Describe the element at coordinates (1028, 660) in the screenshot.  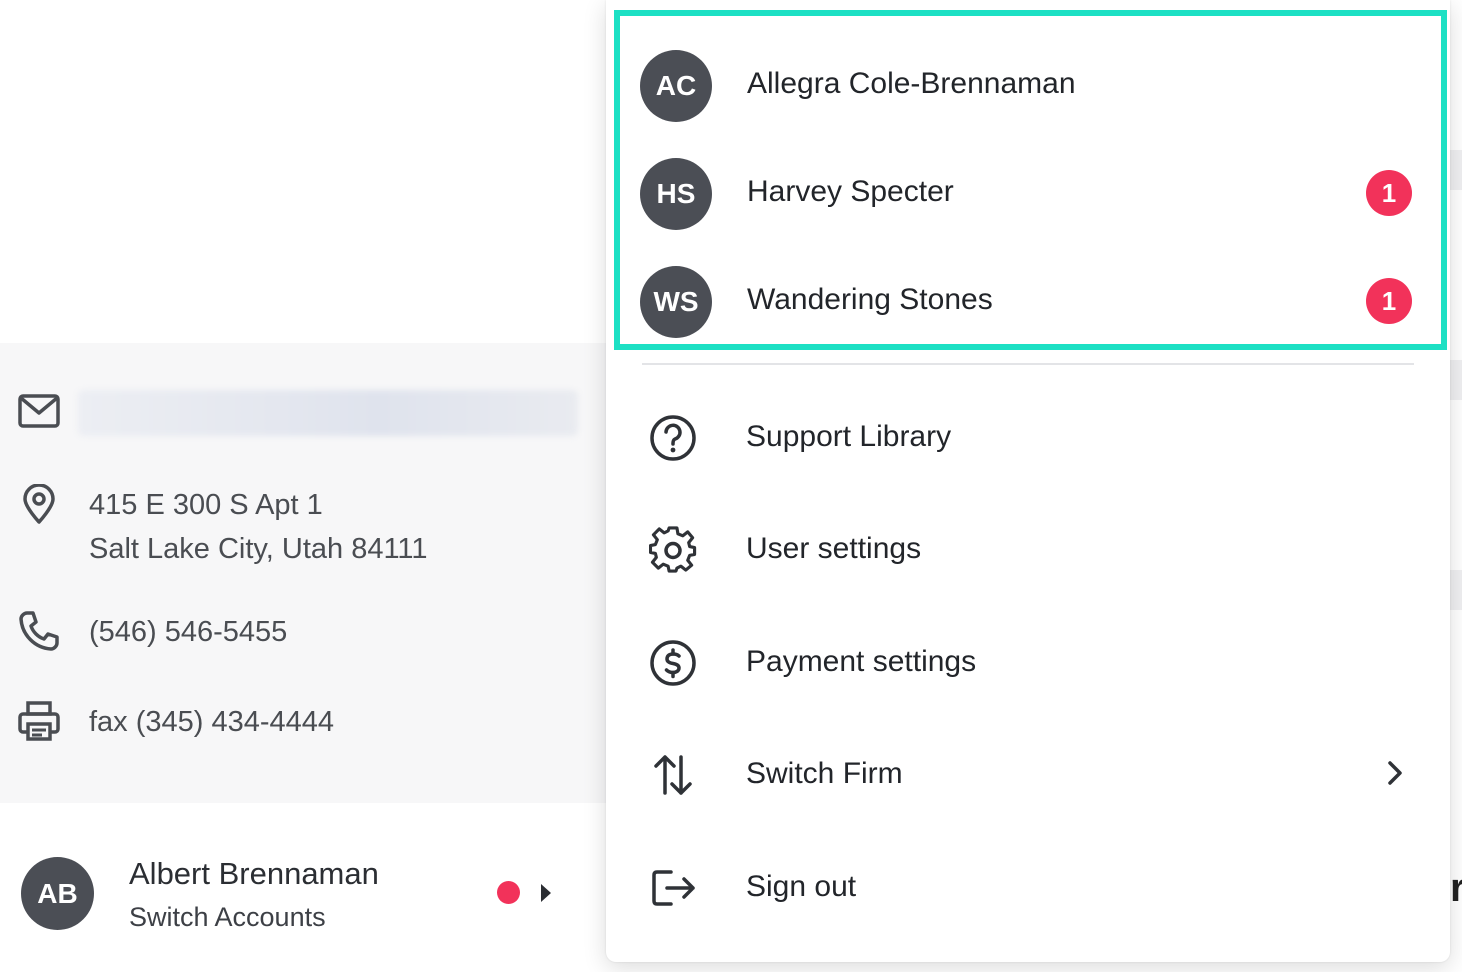
I see `menu-item-payment-settings: Payment settings` at that location.